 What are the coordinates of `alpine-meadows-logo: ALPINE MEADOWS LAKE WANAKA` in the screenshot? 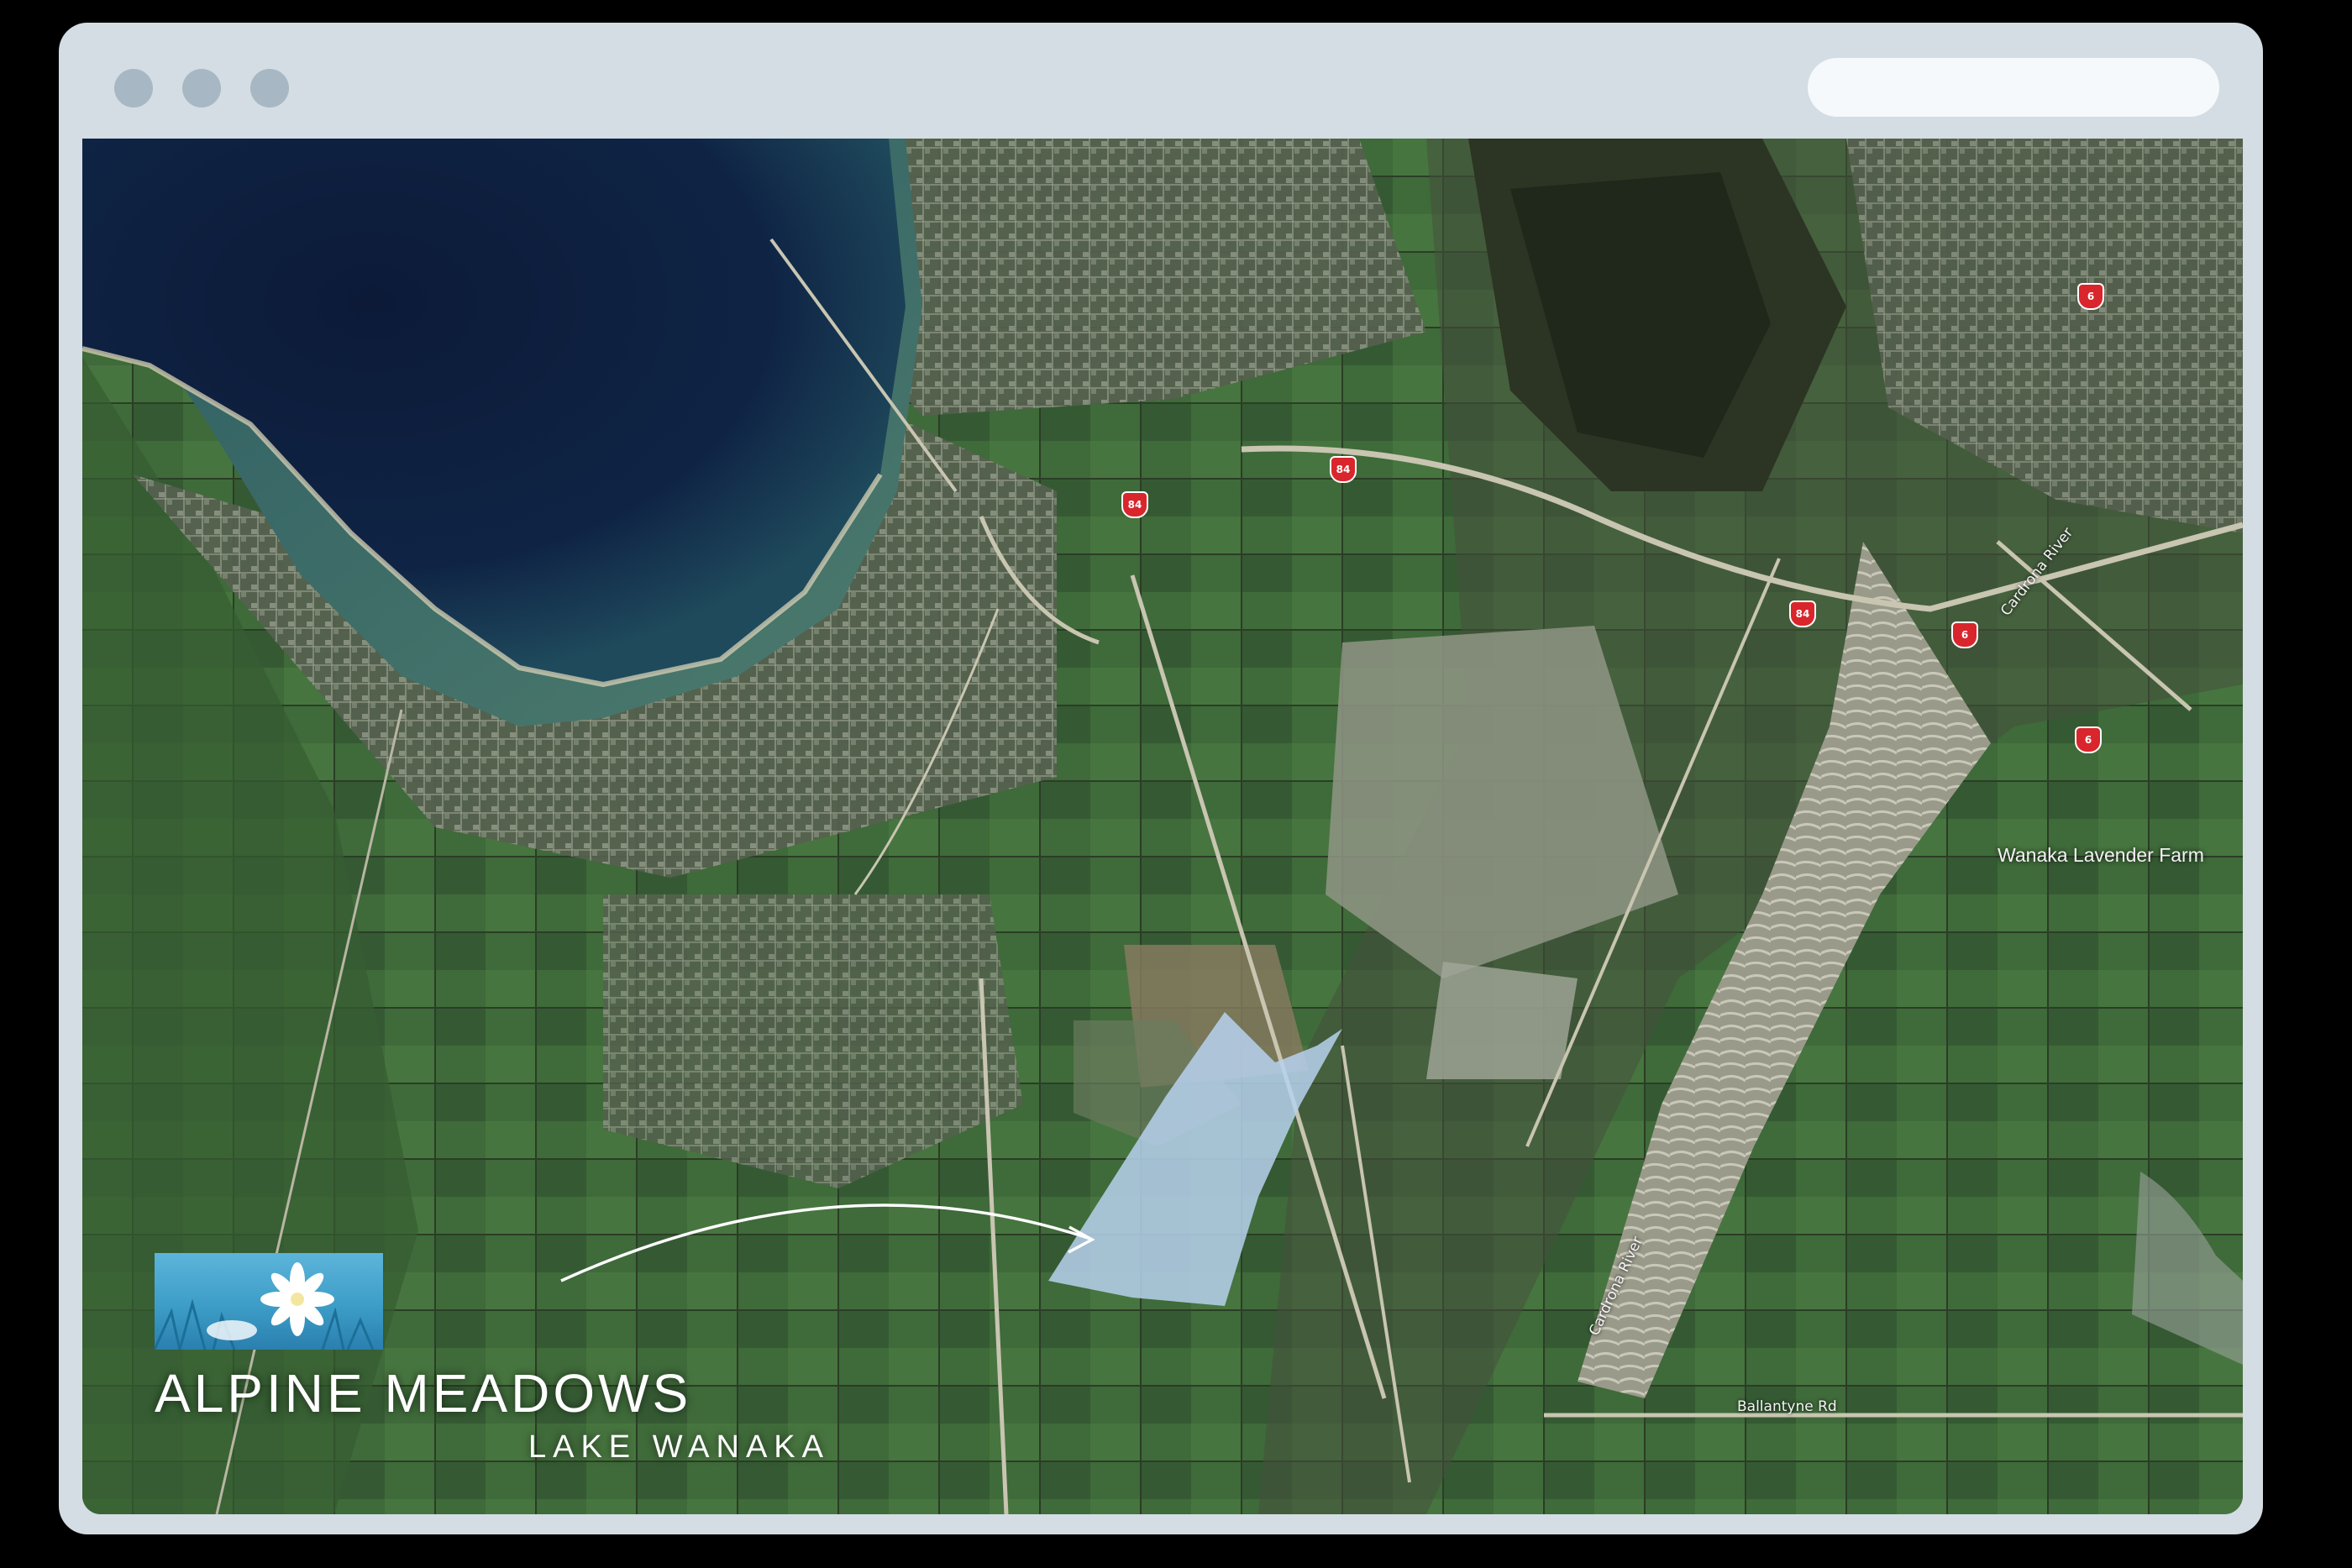 It's located at (492, 1364).